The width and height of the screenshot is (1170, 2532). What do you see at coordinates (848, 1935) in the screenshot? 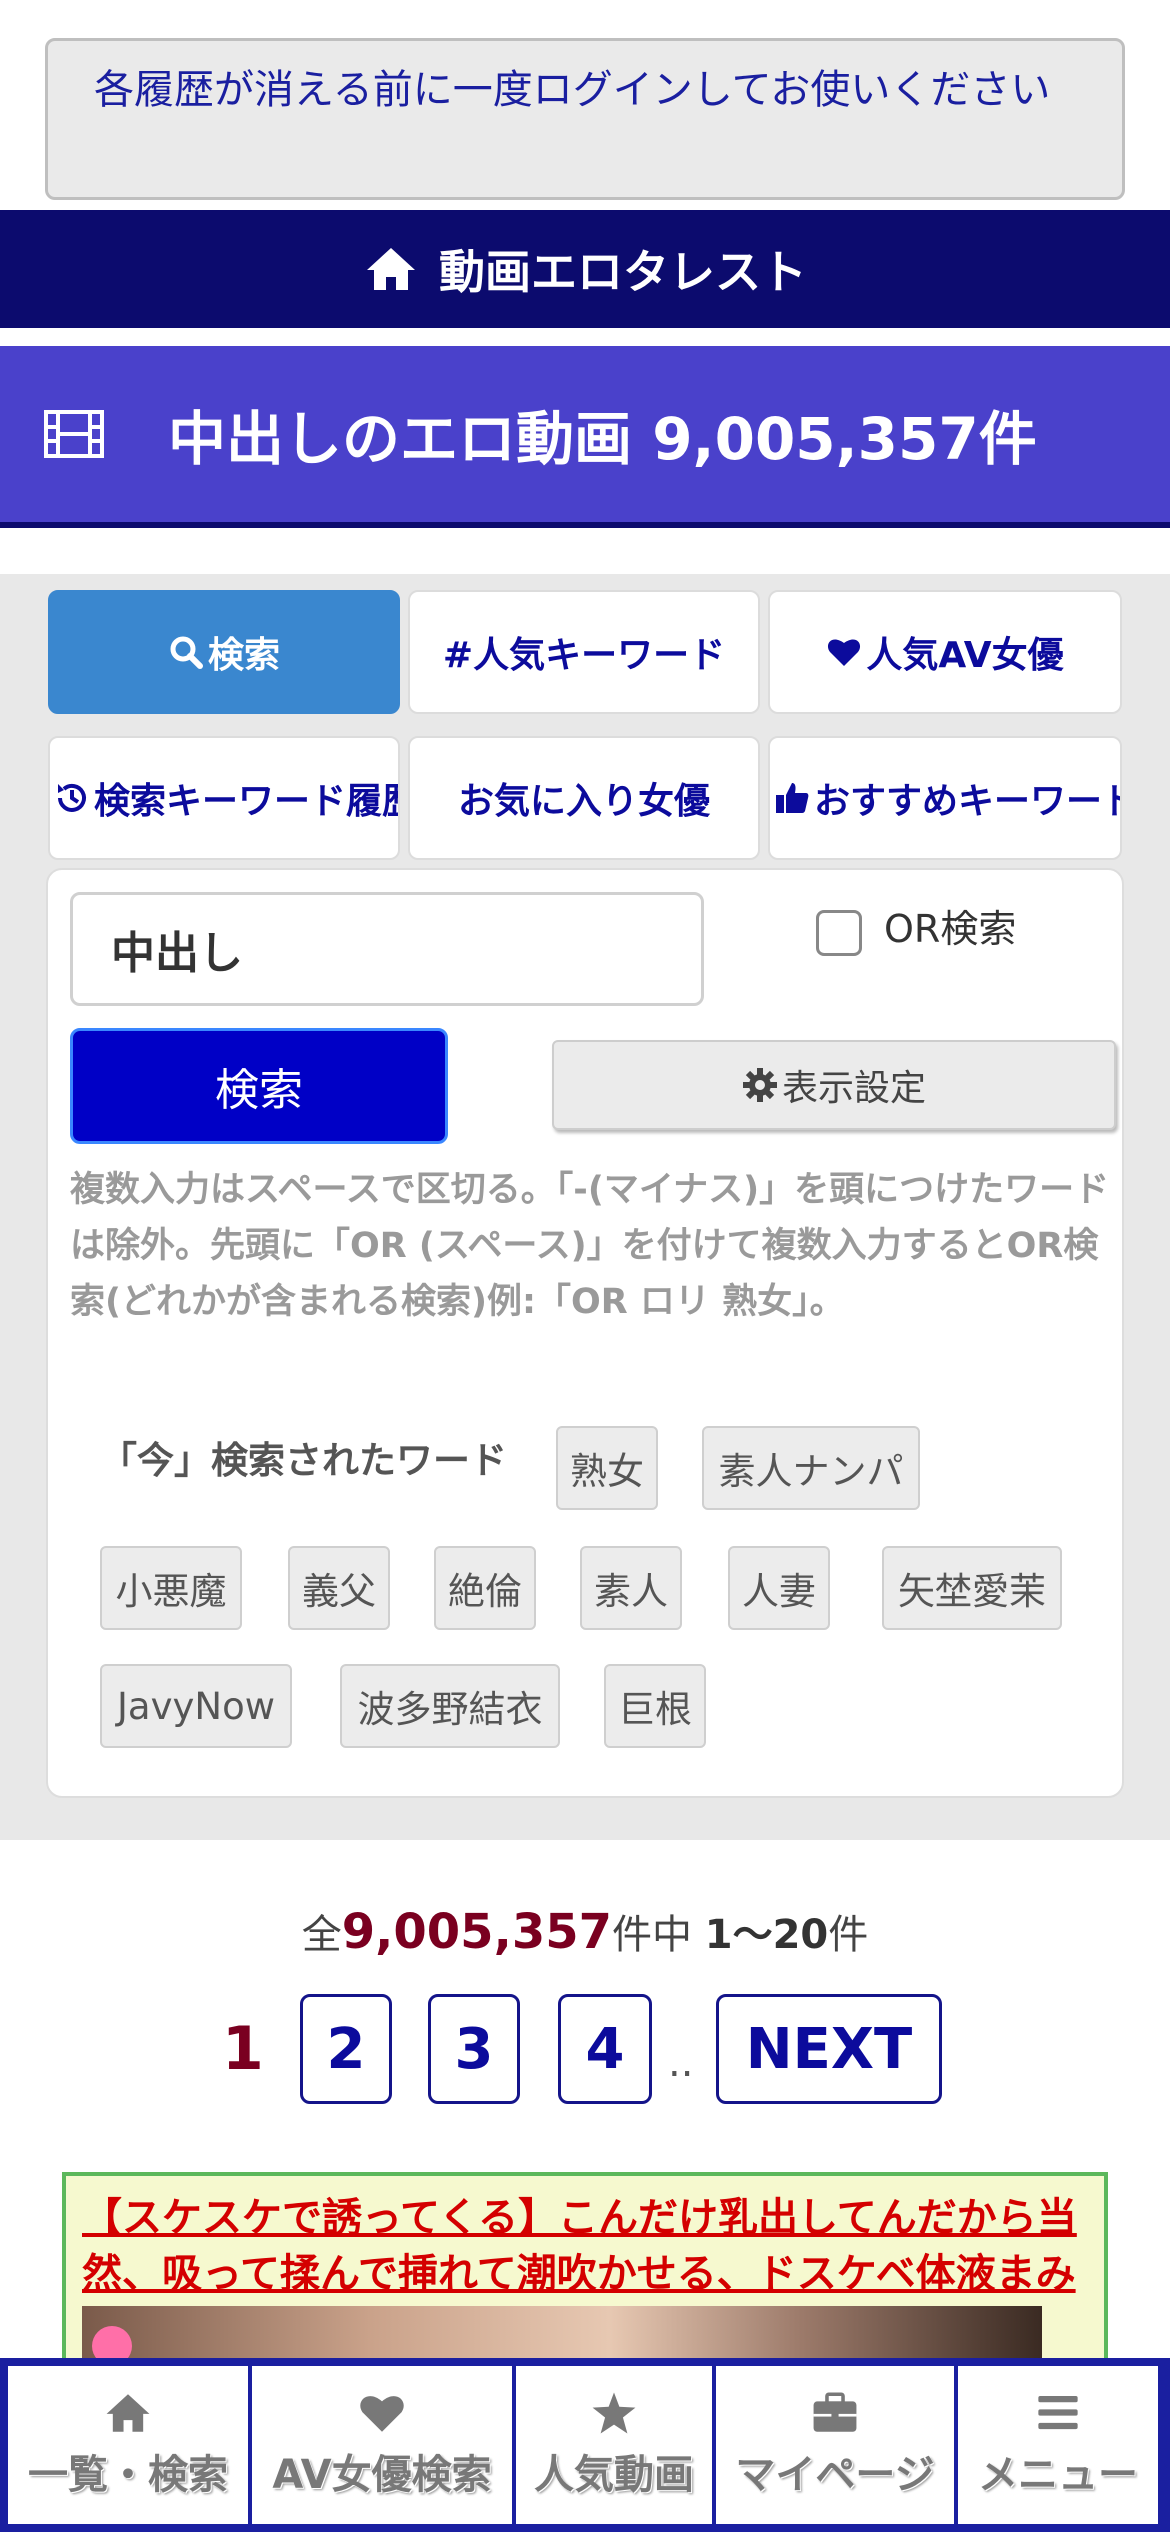
I see `result-count-suffix: 件` at bounding box center [848, 1935].